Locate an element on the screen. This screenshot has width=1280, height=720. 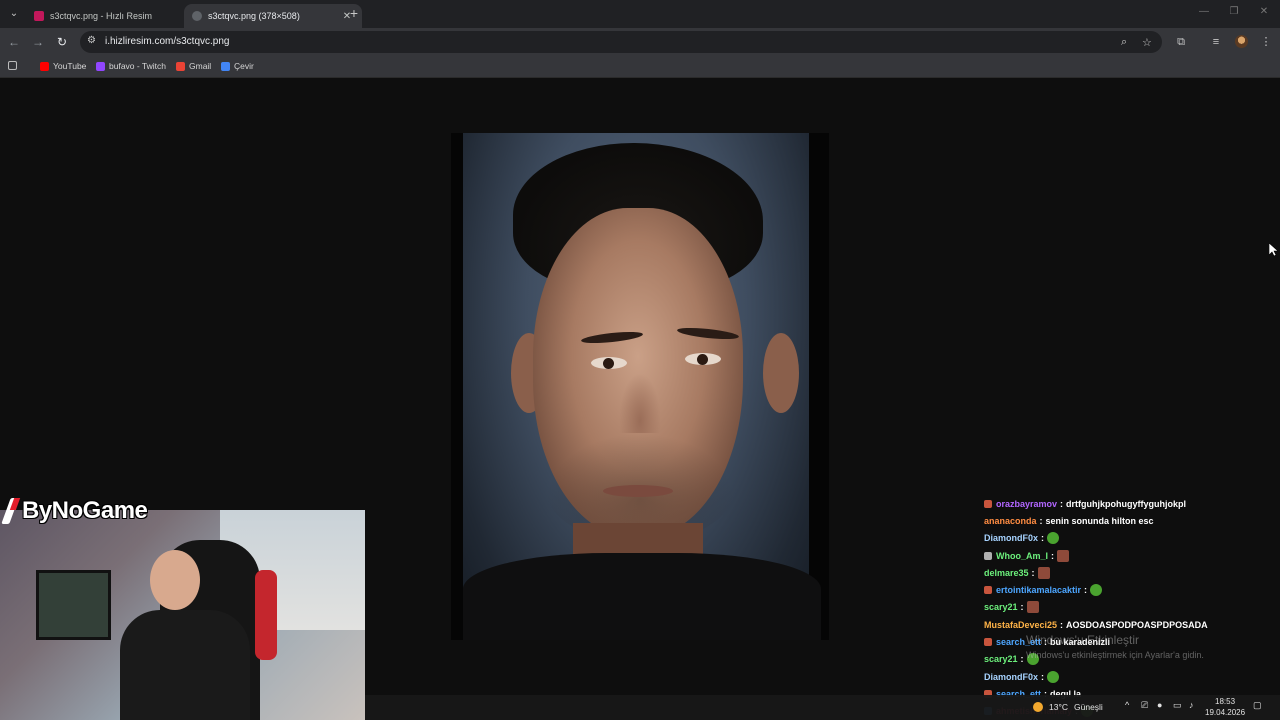
extensions-icon: ⧉ is located at coordinates (1181, 42).